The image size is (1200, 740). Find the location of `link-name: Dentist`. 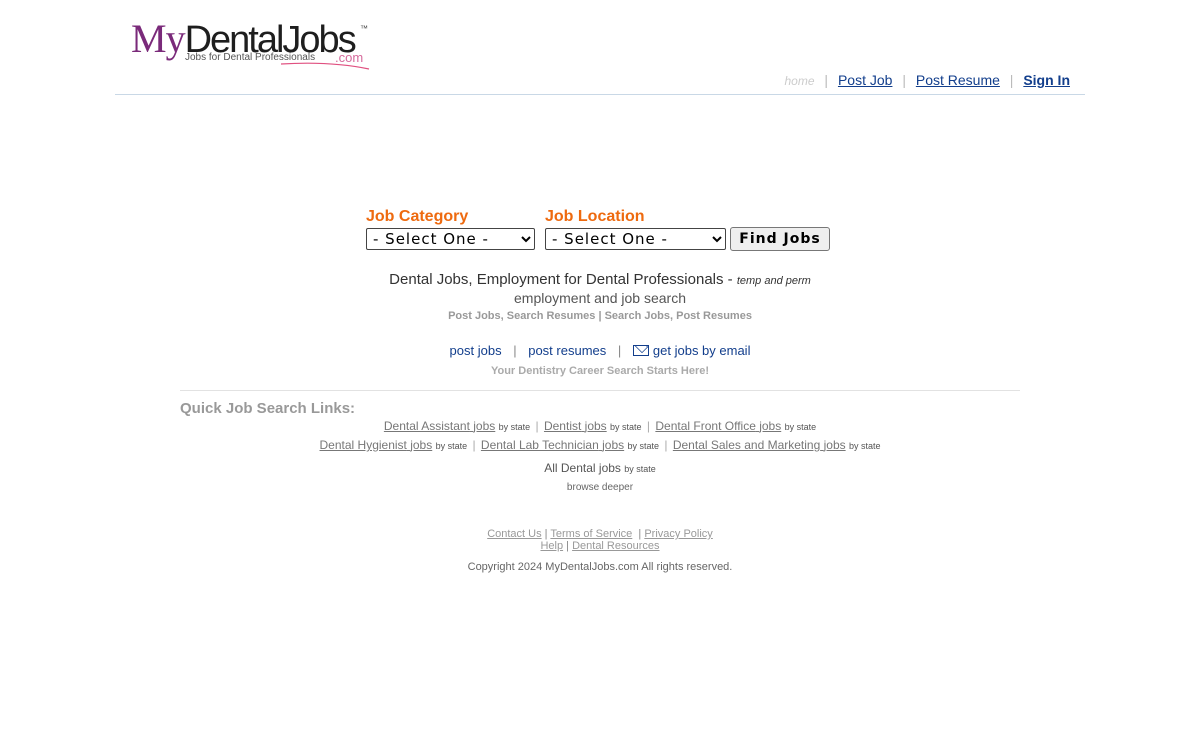

link-name: Dentist is located at coordinates (562, 426).